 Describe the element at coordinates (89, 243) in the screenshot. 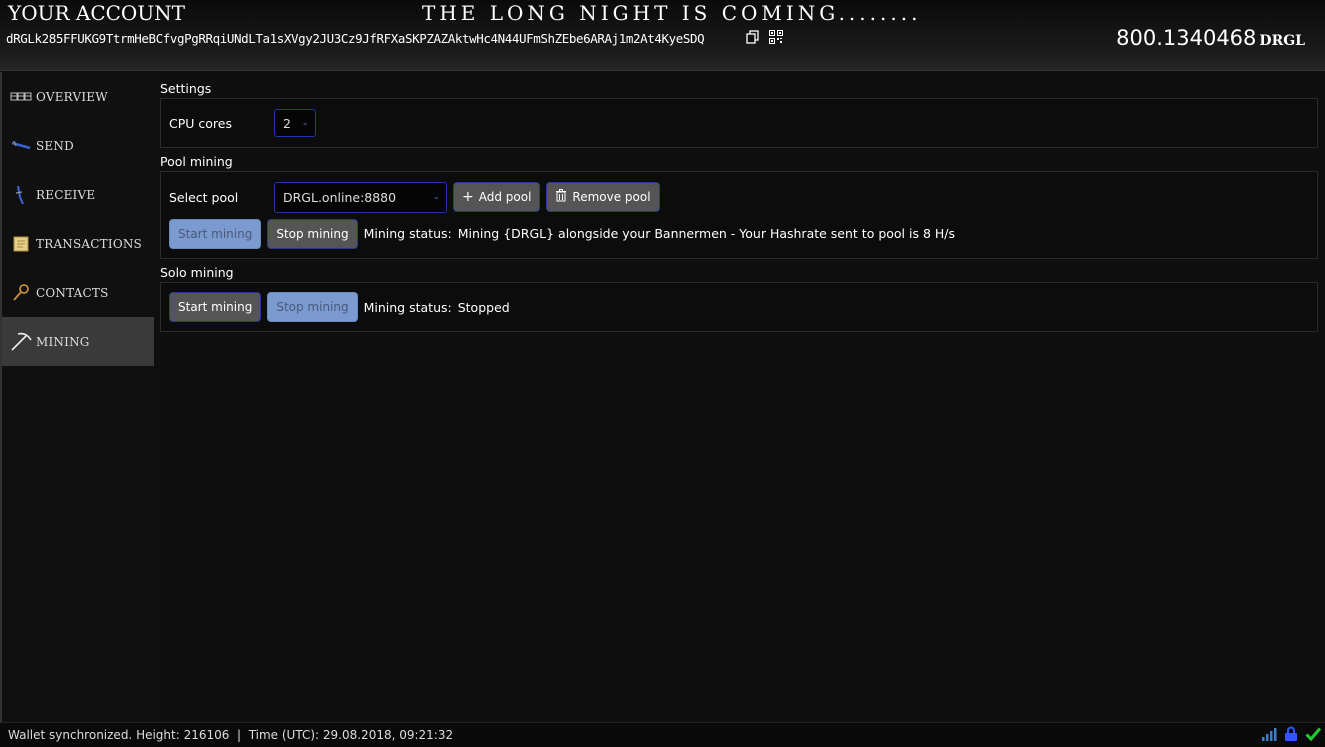

I see `sidebar-item-label: TRANSACTIONS` at that location.